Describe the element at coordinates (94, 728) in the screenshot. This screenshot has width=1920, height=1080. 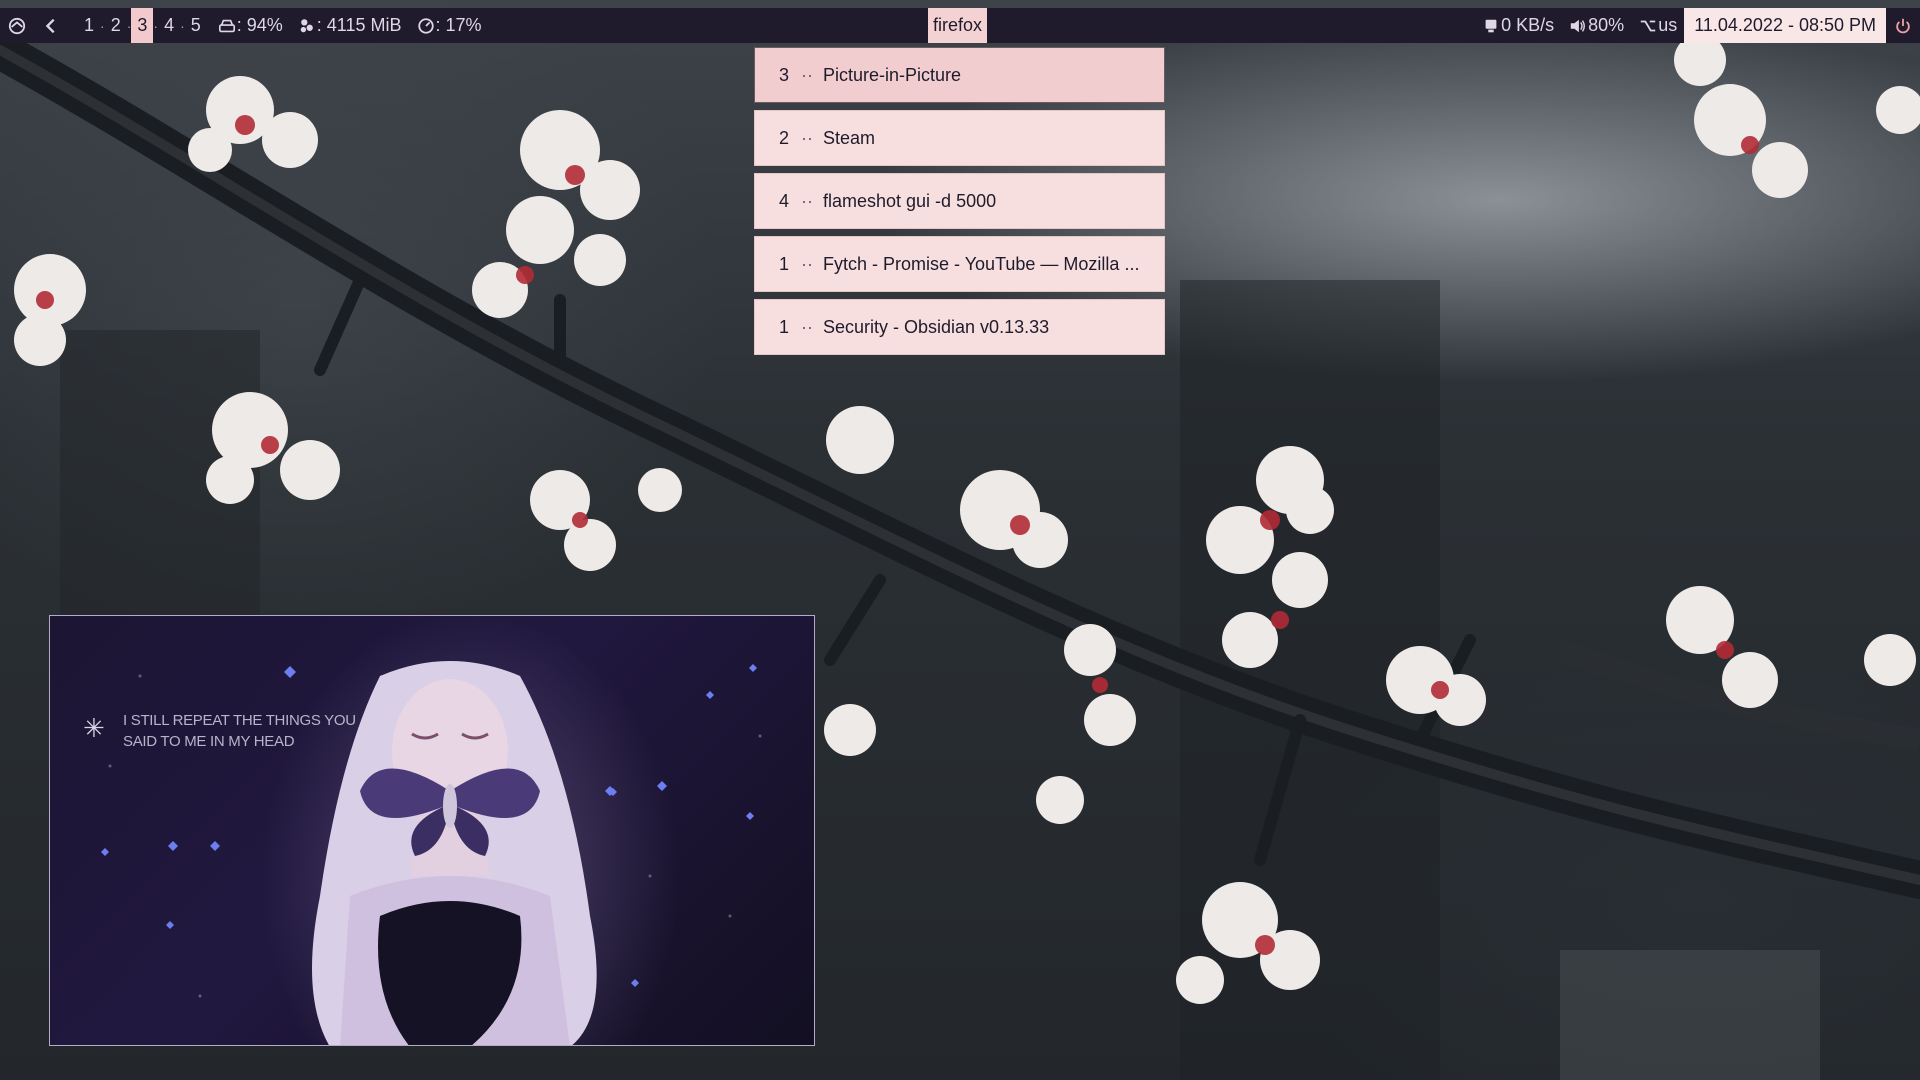
I see `sparkle-icon: ✳` at that location.